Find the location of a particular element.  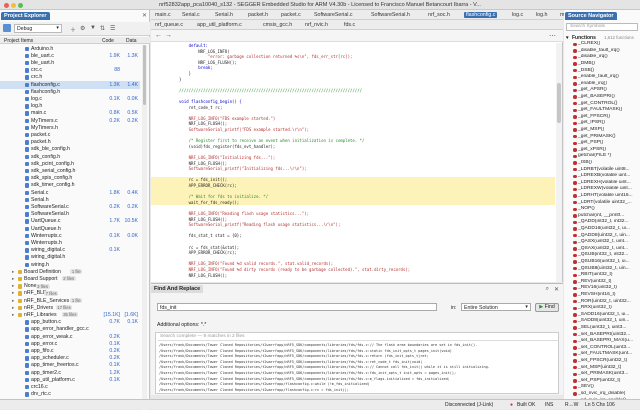

tab-cmsis-gcc-h: cmsis_gcc.h is located at coordinates (277, 25).